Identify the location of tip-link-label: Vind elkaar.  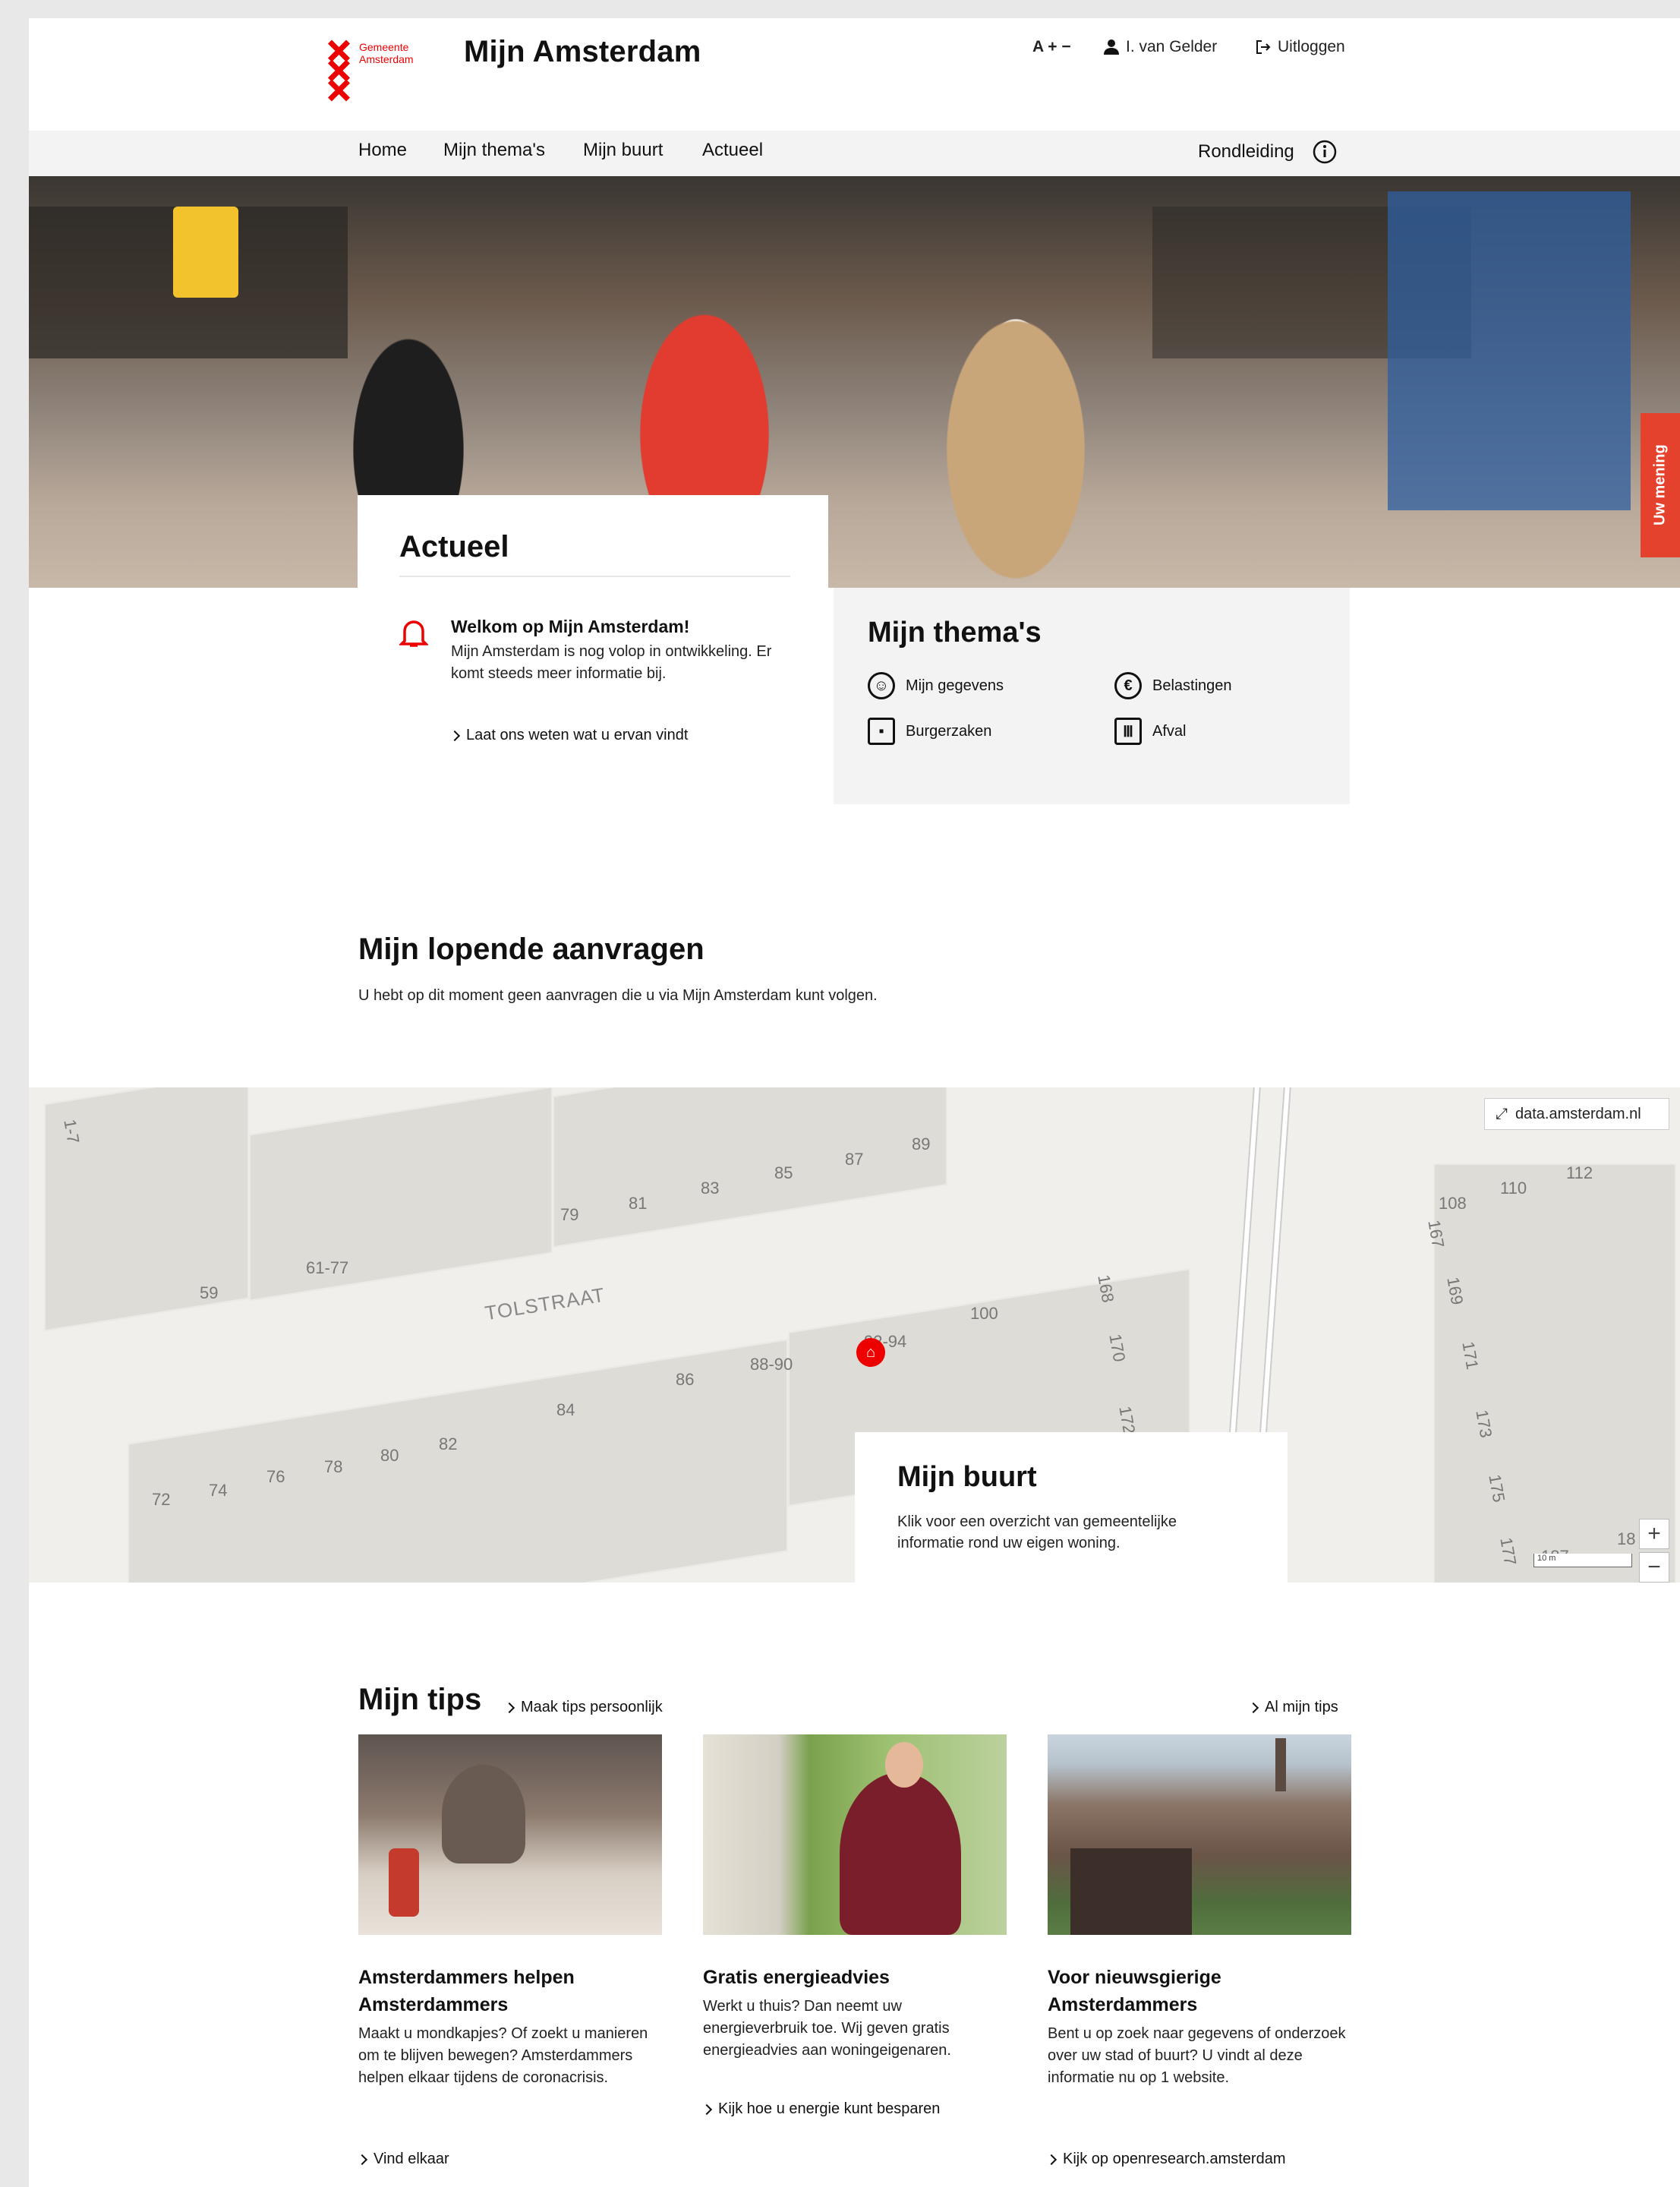
(411, 2159).